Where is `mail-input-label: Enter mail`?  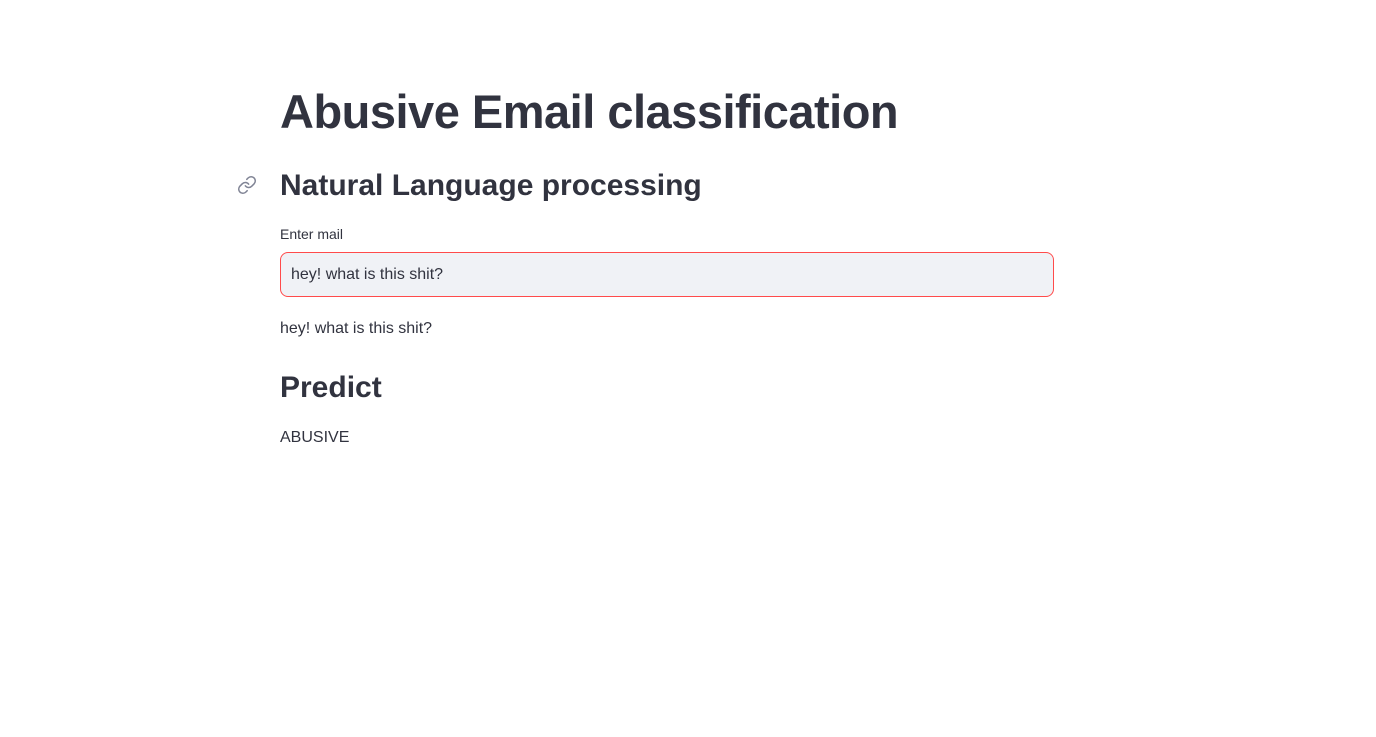
mail-input-label: Enter mail is located at coordinates (312, 234).